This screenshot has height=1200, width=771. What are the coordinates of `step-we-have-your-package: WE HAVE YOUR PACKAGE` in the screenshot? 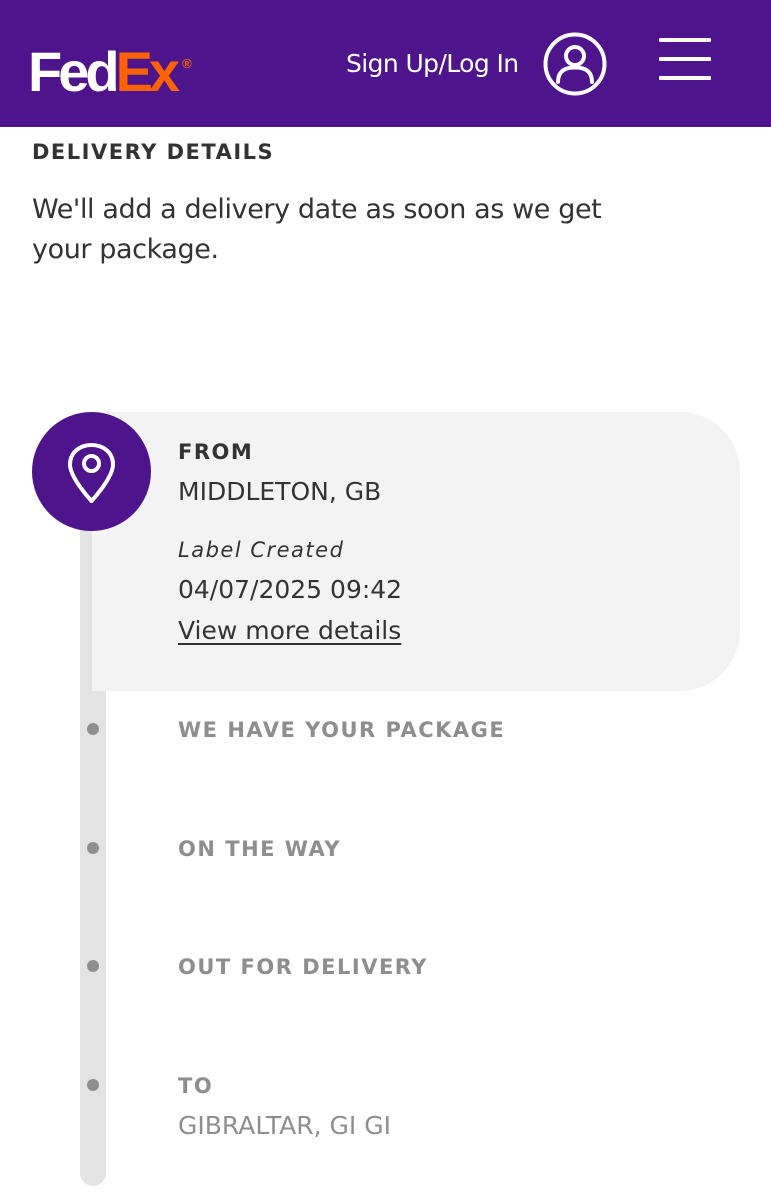 It's located at (342, 730).